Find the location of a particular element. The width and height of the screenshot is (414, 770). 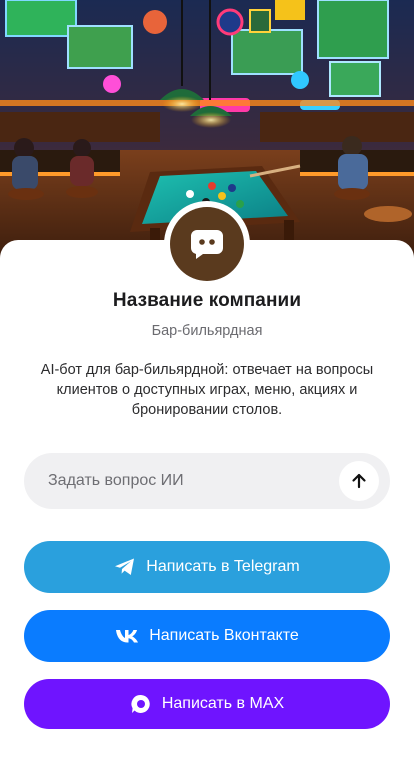

vk-button: Написать Вконтакте is located at coordinates (207, 636).